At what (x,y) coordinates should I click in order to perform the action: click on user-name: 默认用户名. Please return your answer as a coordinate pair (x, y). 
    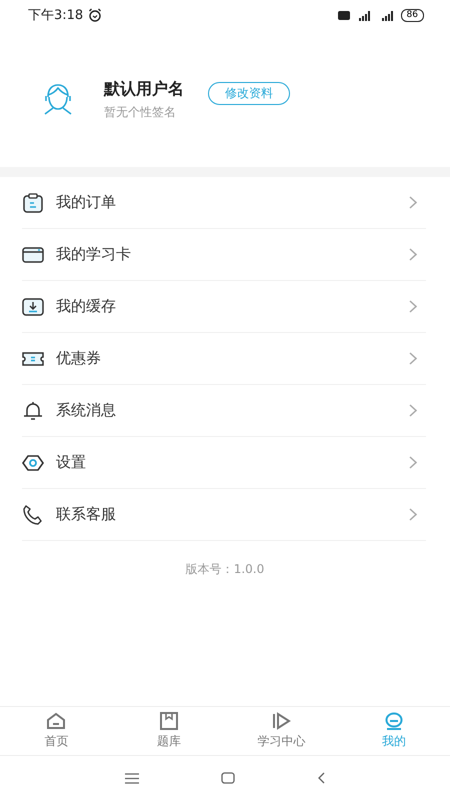
    Looking at the image, I should click on (144, 89).